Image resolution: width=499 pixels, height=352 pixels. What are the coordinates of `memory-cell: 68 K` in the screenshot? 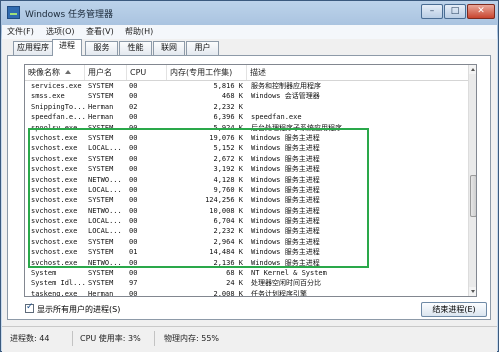 It's located at (234, 273).